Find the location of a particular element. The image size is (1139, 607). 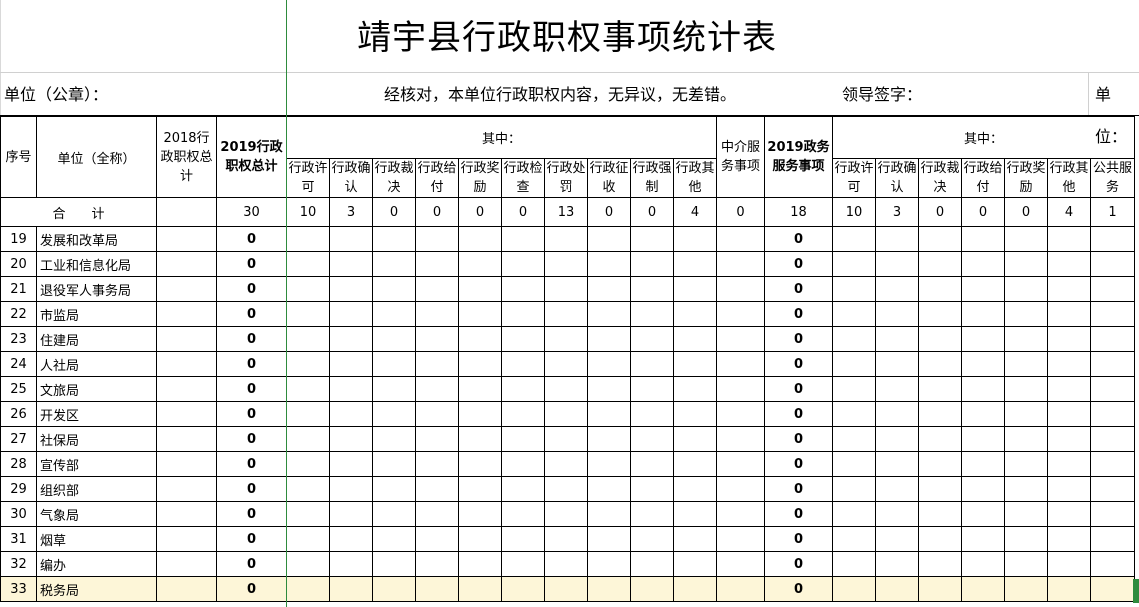

row-unit-name: 工业和信息化局 is located at coordinates (96, 264).